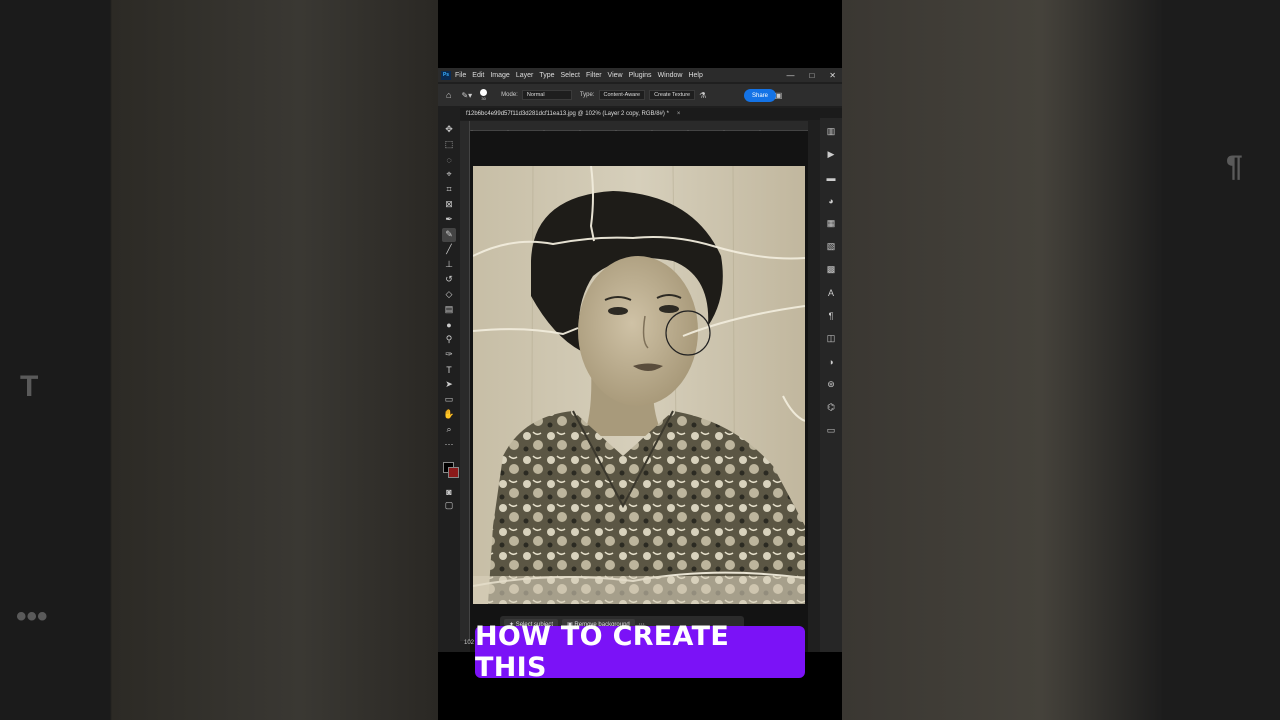 The height and width of the screenshot is (720, 1280). Describe the element at coordinates (672, 95) in the screenshot. I see `type-create-texture-option: Create Texture` at that location.